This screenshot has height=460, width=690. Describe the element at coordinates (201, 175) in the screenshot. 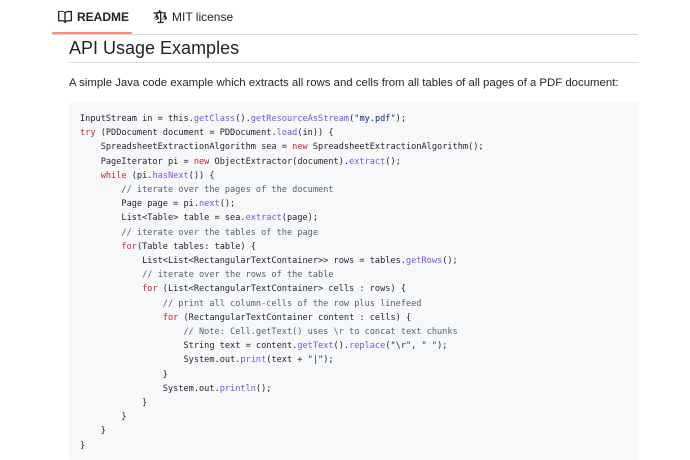

I see `code-token: ()) {` at that location.